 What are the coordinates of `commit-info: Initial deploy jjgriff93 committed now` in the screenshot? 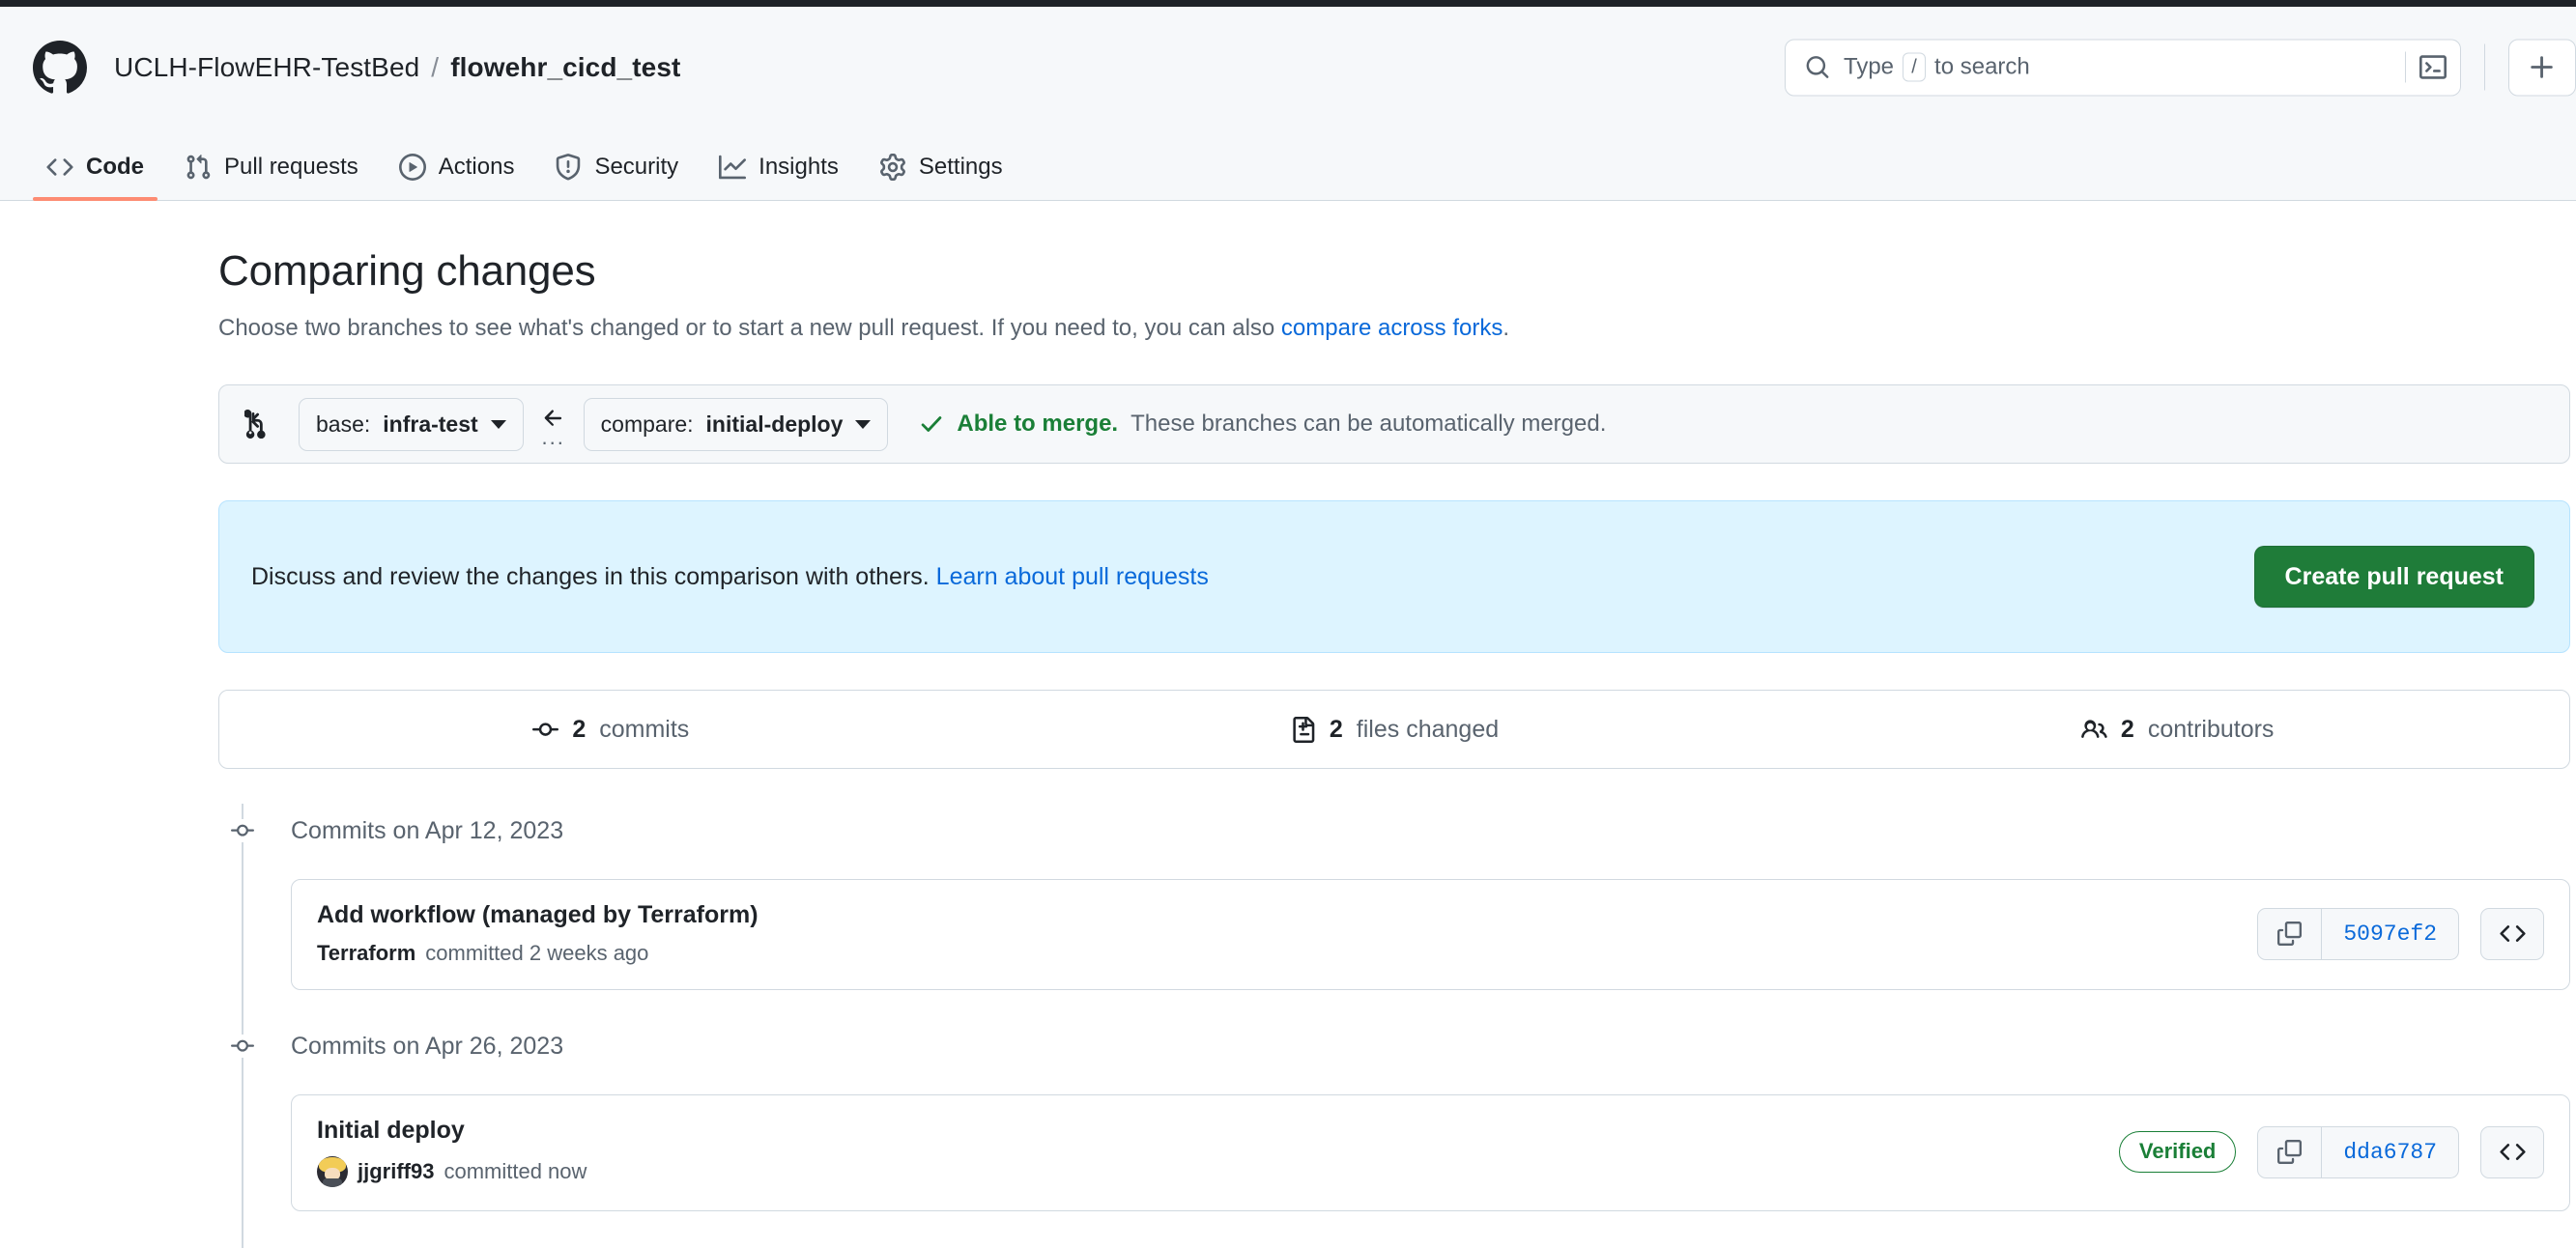 It's located at (452, 1152).